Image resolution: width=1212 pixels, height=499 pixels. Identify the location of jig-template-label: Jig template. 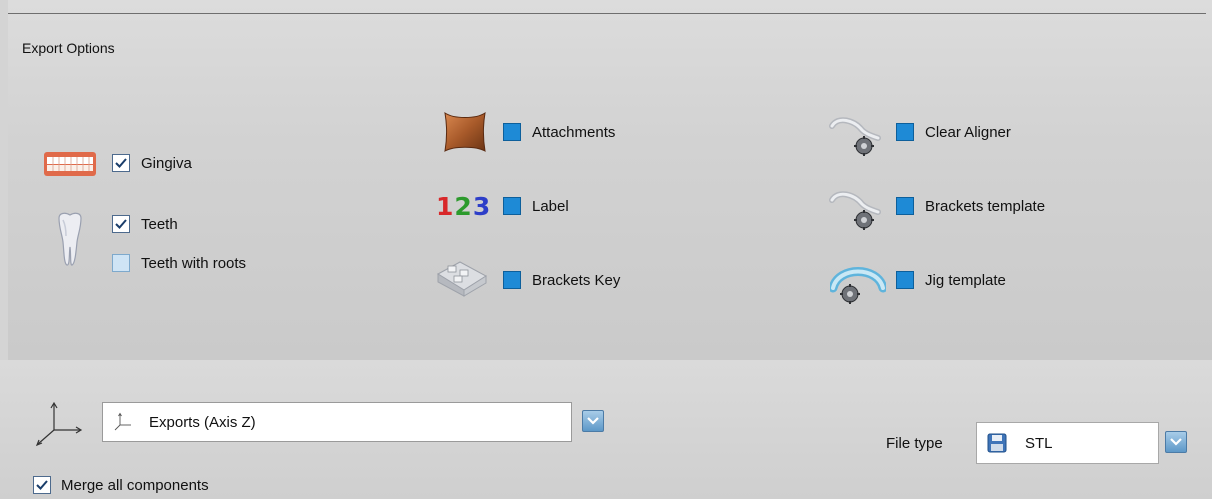
(965, 280).